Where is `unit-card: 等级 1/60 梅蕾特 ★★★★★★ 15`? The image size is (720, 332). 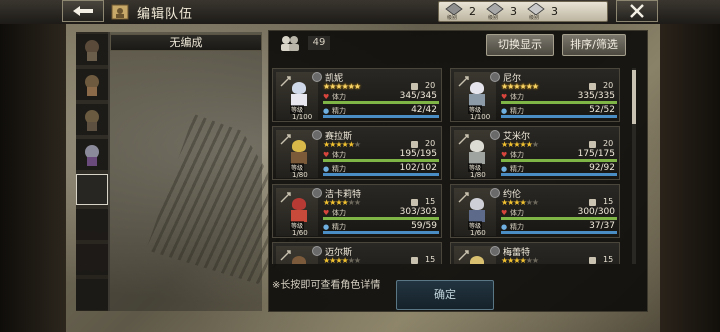 unit-card: 等级 1/60 梅蕾特 ★★★★★★ 15 is located at coordinates (535, 253).